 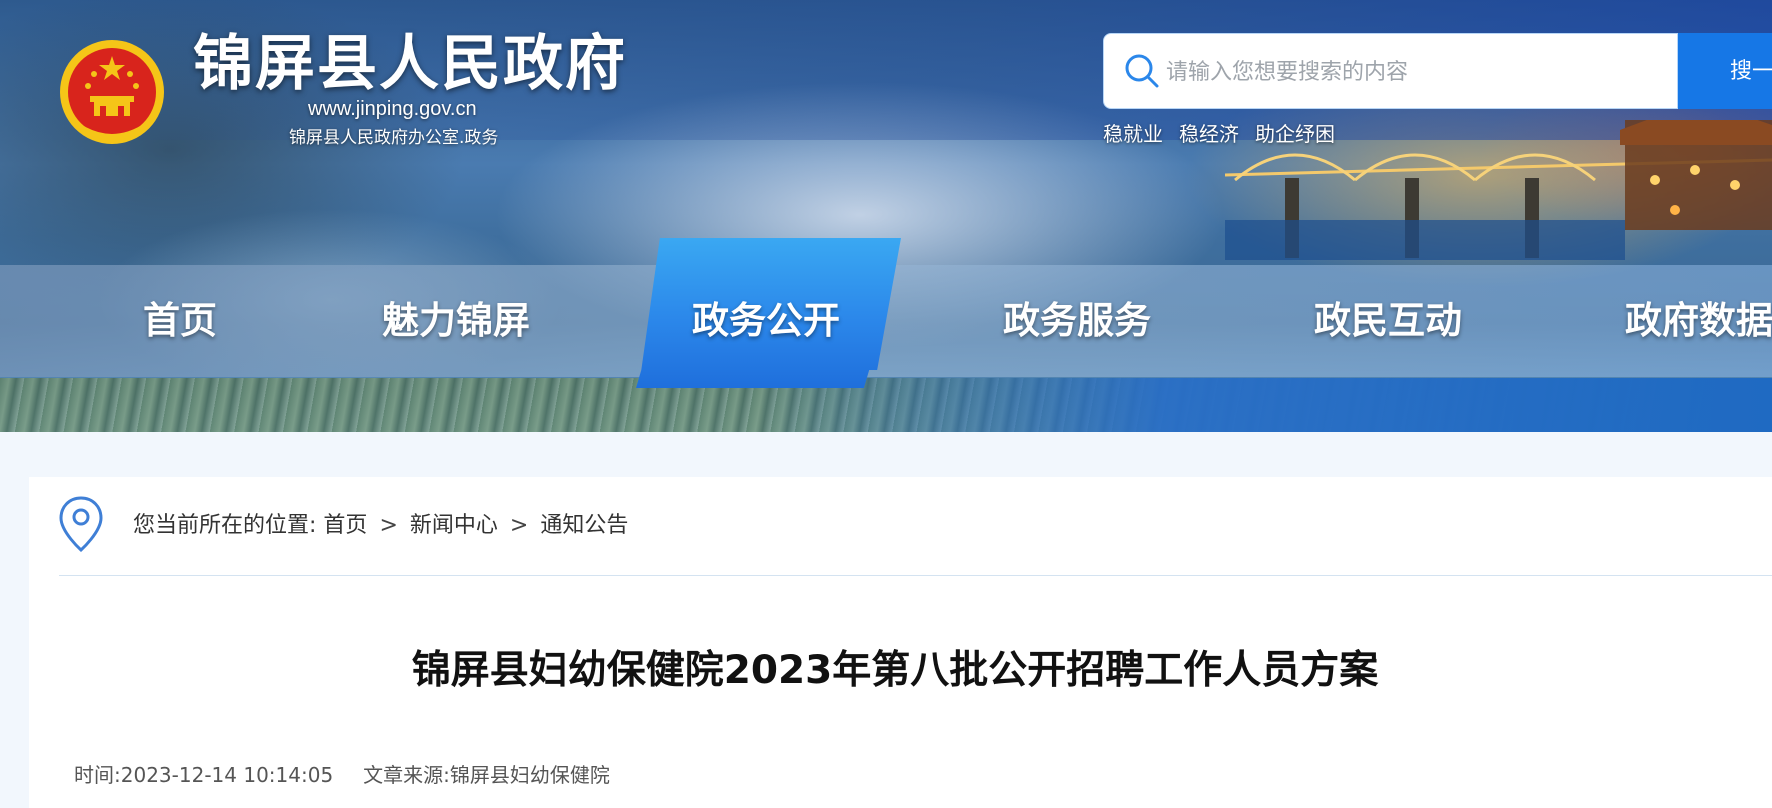 What do you see at coordinates (406, 775) in the screenshot?
I see `source-label: 文章来源:` at bounding box center [406, 775].